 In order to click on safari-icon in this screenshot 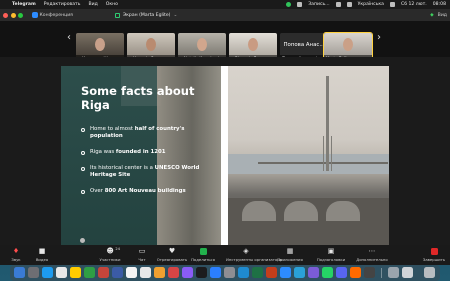, I will do `click(47, 272)`.